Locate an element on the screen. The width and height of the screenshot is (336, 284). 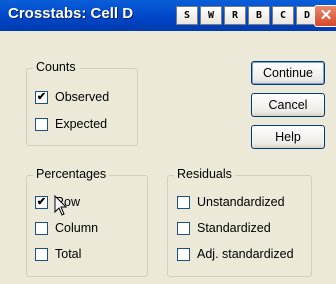
close-icon: ✕ is located at coordinates (326, 15).